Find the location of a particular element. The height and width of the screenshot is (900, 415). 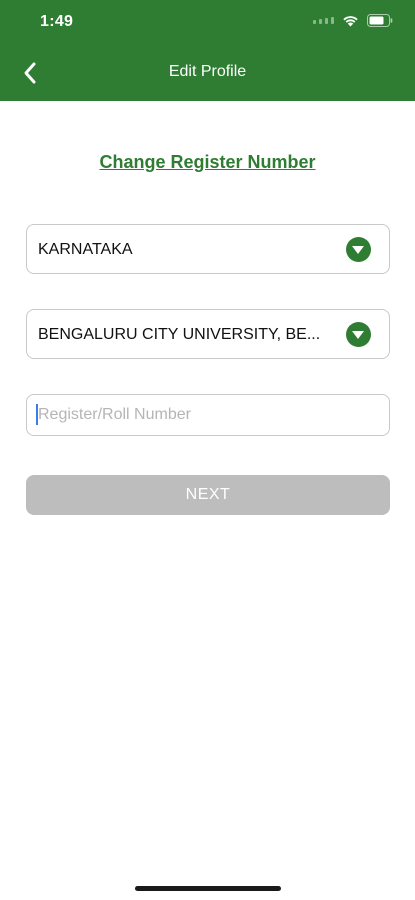

home-indicator is located at coordinates (208, 888).